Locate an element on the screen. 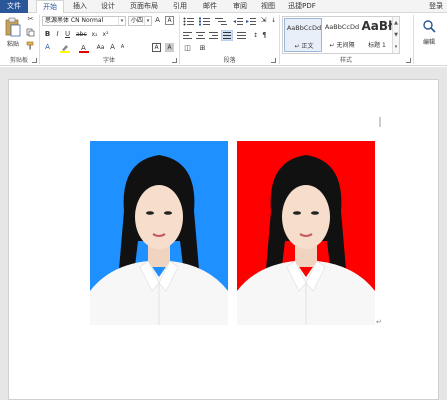  clipboard-launcher-icon is located at coordinates (34, 60).